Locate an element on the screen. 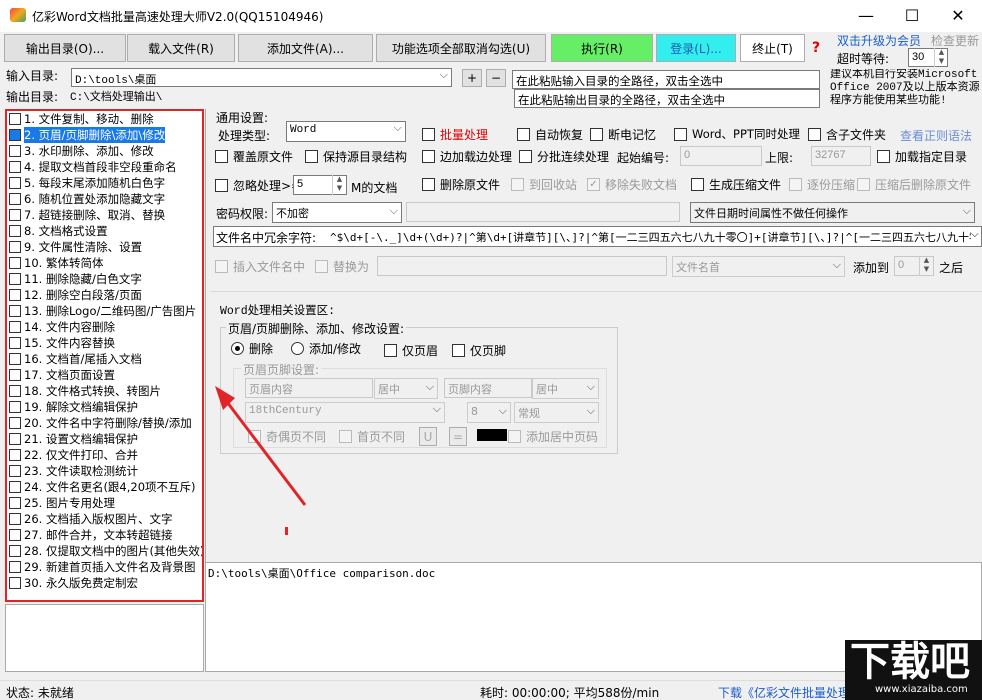 The height and width of the screenshot is (700, 982). download-link: 下载《亿彩文件批量处理 is located at coordinates (784, 692).